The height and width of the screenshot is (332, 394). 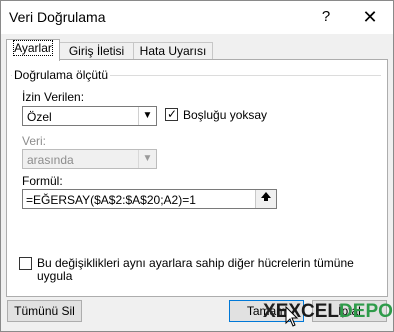 I want to click on mouse-cursor-icon, so click(x=292, y=316).